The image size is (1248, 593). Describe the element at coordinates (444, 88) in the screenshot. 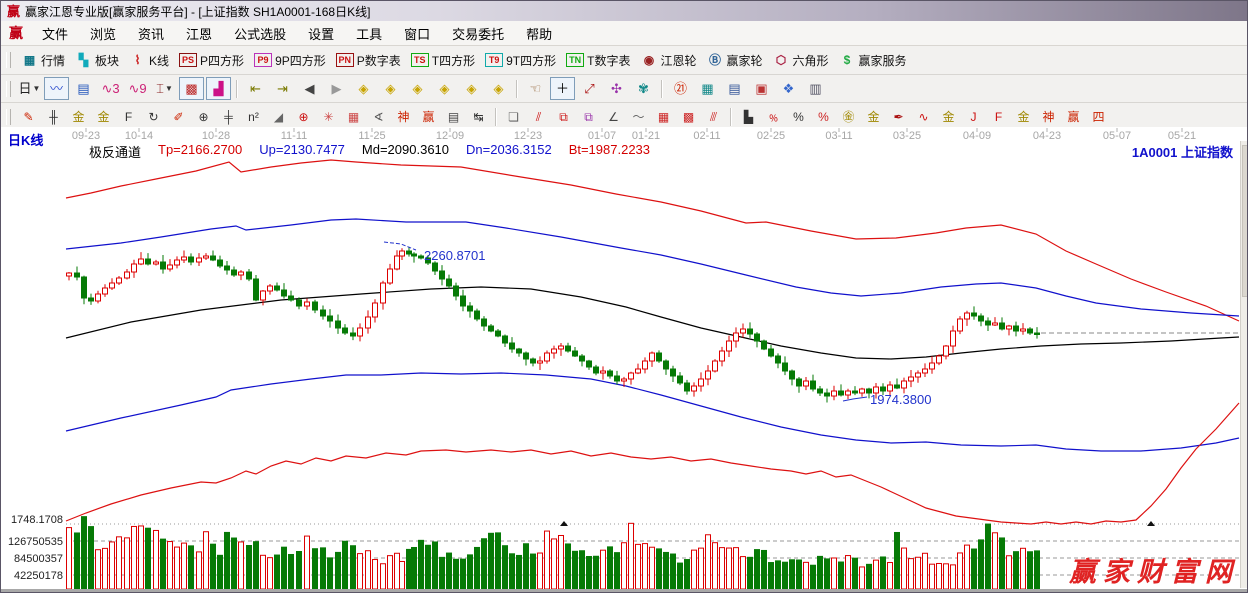

I see `zoom-in-y-button: ◈` at that location.